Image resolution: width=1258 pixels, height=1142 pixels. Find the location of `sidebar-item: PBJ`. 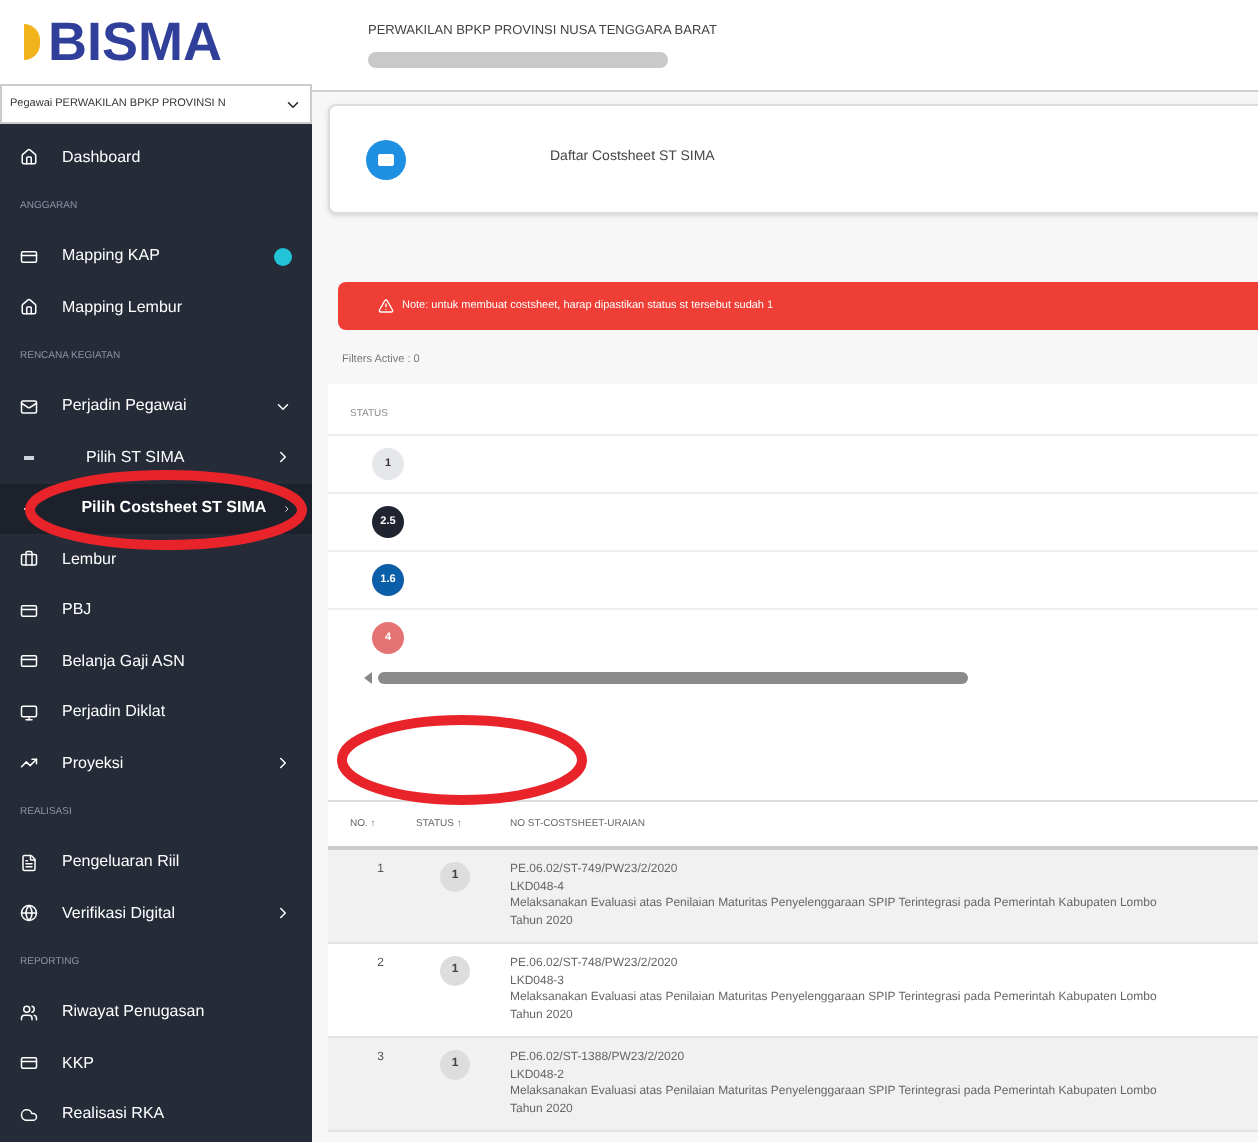

sidebar-item: PBJ is located at coordinates (156, 610).